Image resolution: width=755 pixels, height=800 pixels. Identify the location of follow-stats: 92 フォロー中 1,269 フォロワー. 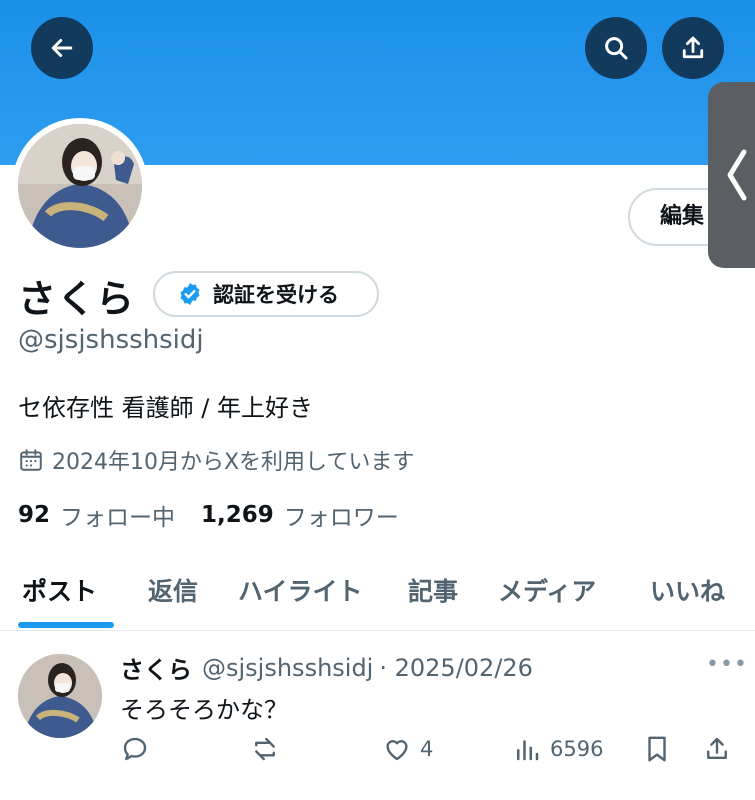
(208, 515).